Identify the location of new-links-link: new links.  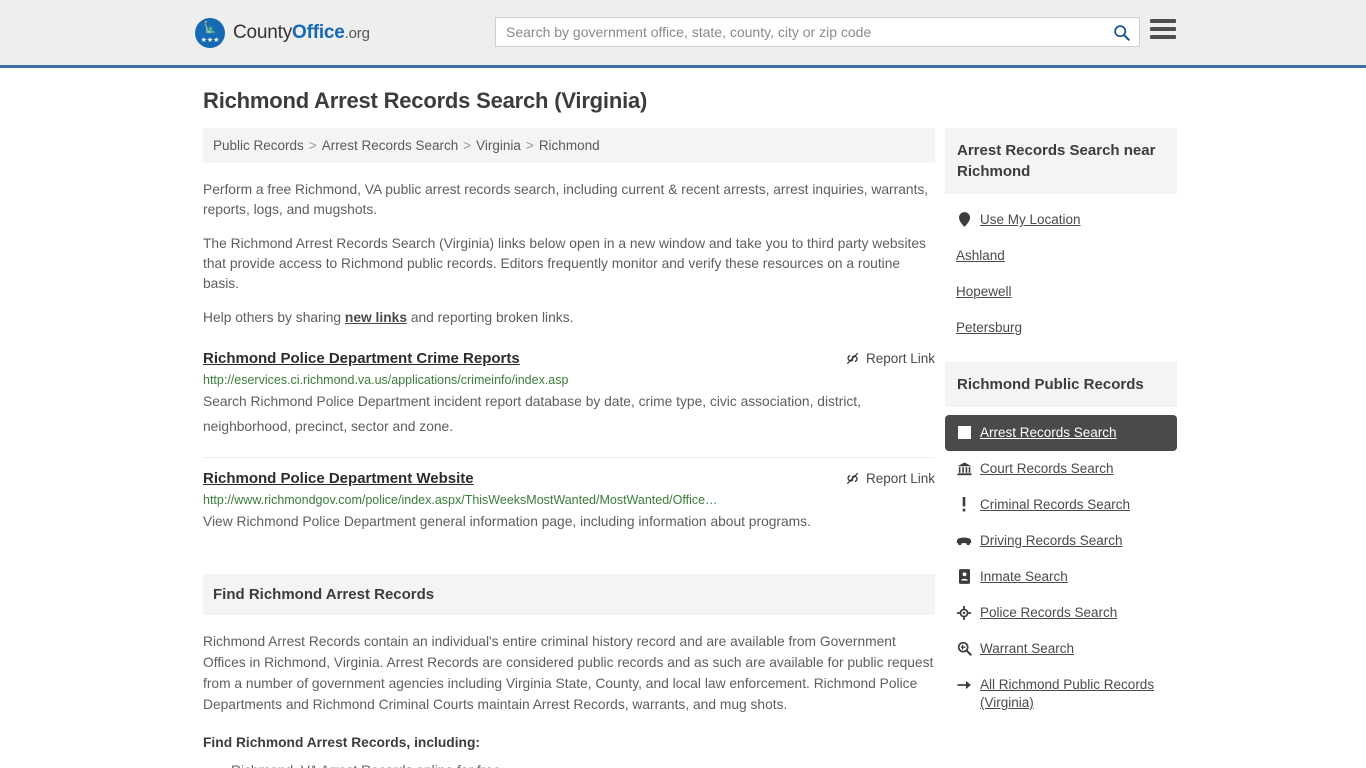
(376, 317).